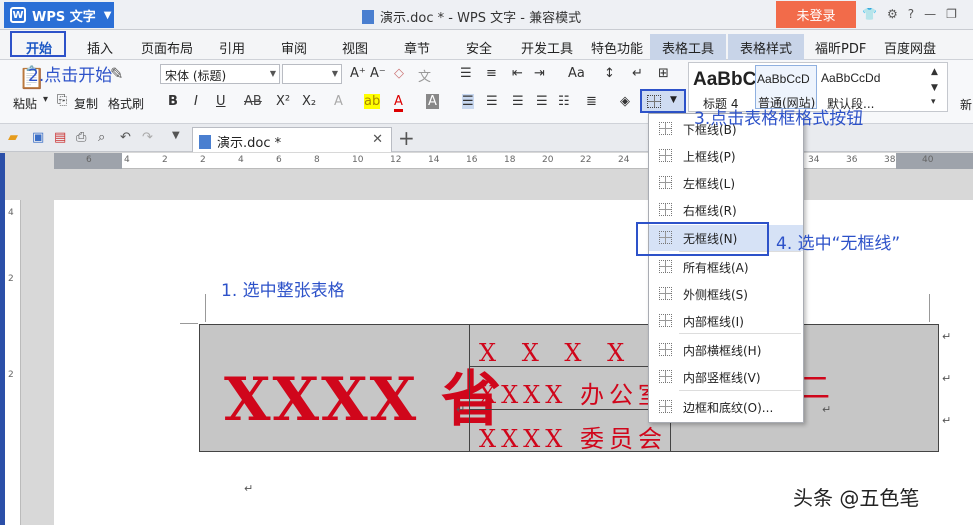 Image resolution: width=973 pixels, height=525 pixels. I want to click on change-case-icon: Aa, so click(576, 73).